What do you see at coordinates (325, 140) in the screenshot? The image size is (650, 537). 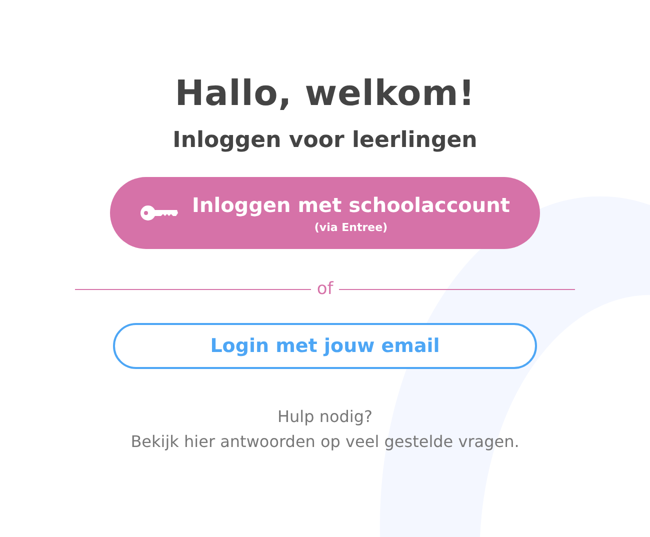 I see `subtitle: Inloggen voor leerlingen` at bounding box center [325, 140].